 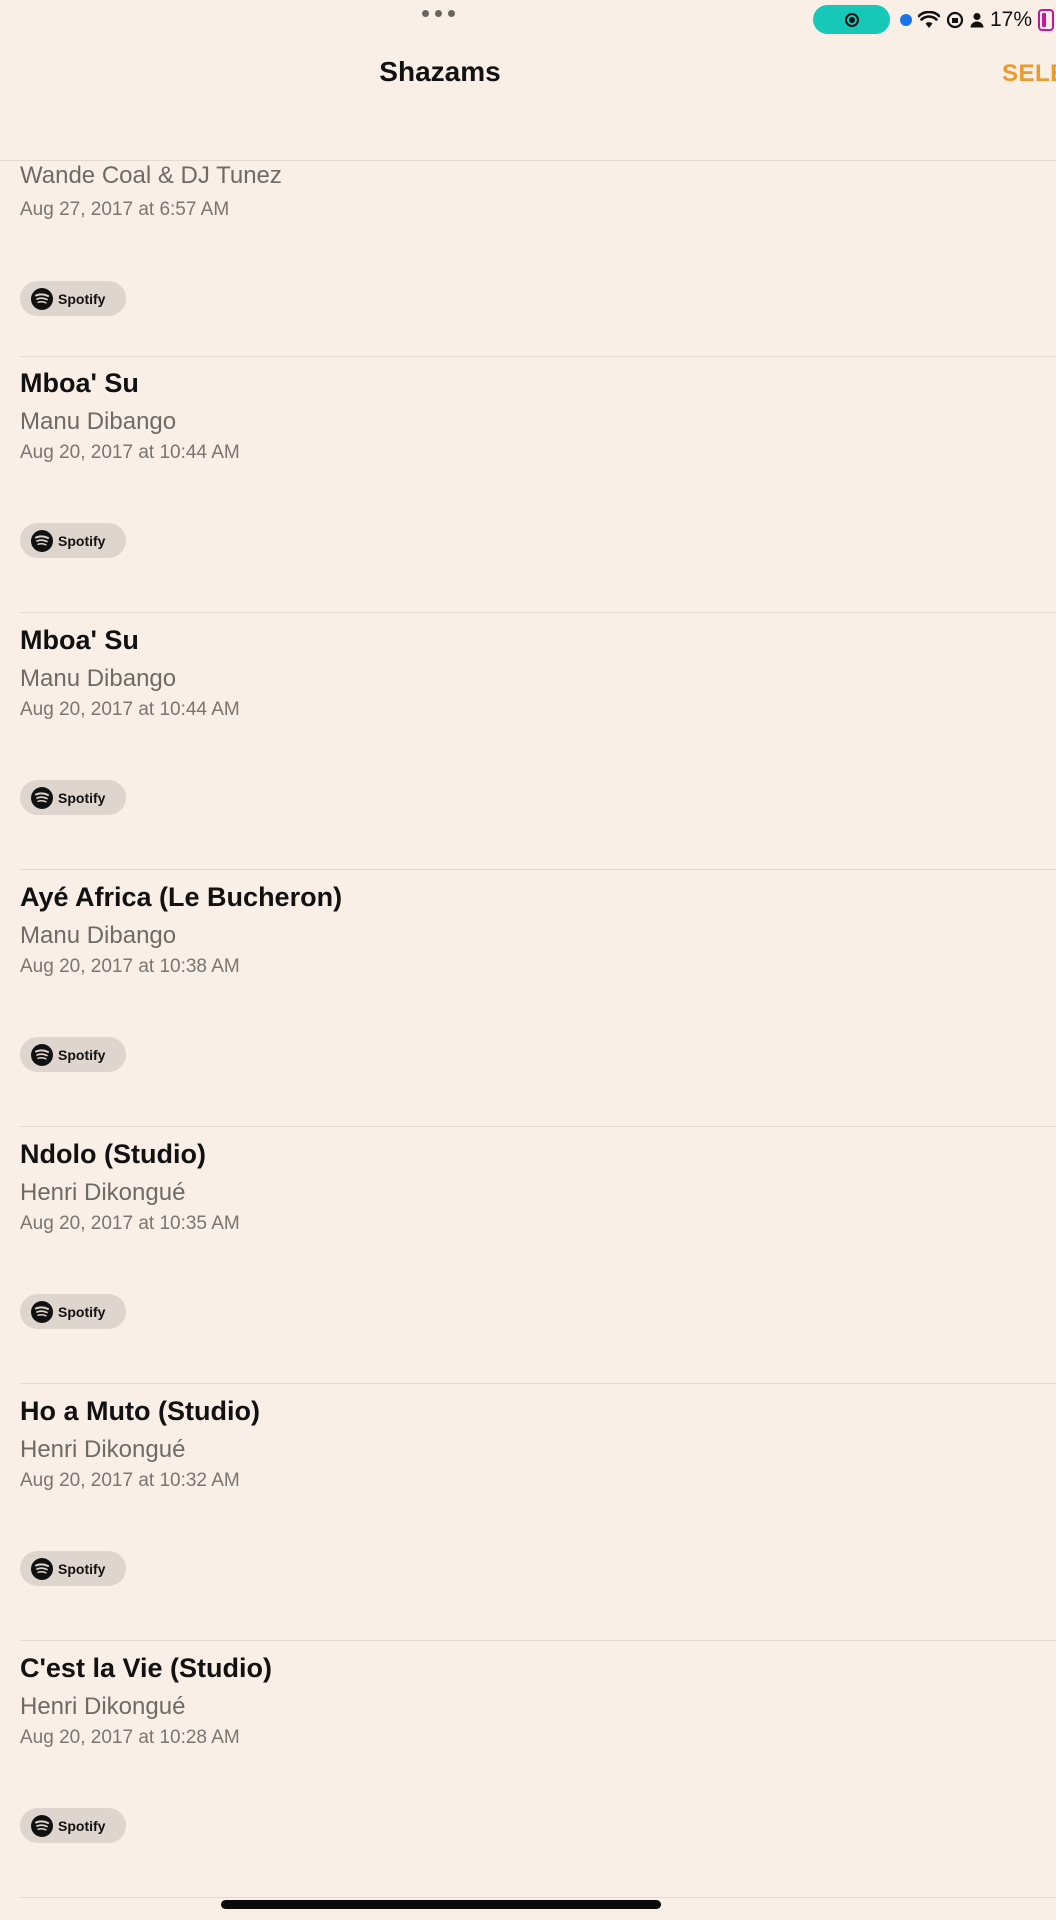 I want to click on shazam-date: Aug 20, 2017 at 10:38 AM, so click(x=130, y=966).